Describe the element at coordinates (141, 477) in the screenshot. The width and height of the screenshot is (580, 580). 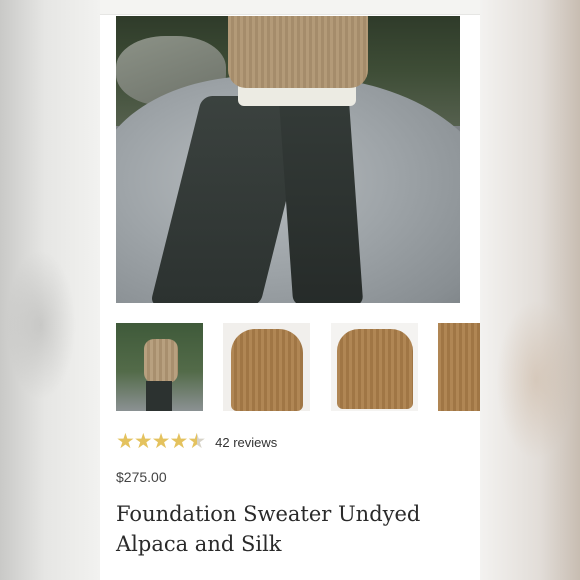
I see `product-price: $275.00` at that location.